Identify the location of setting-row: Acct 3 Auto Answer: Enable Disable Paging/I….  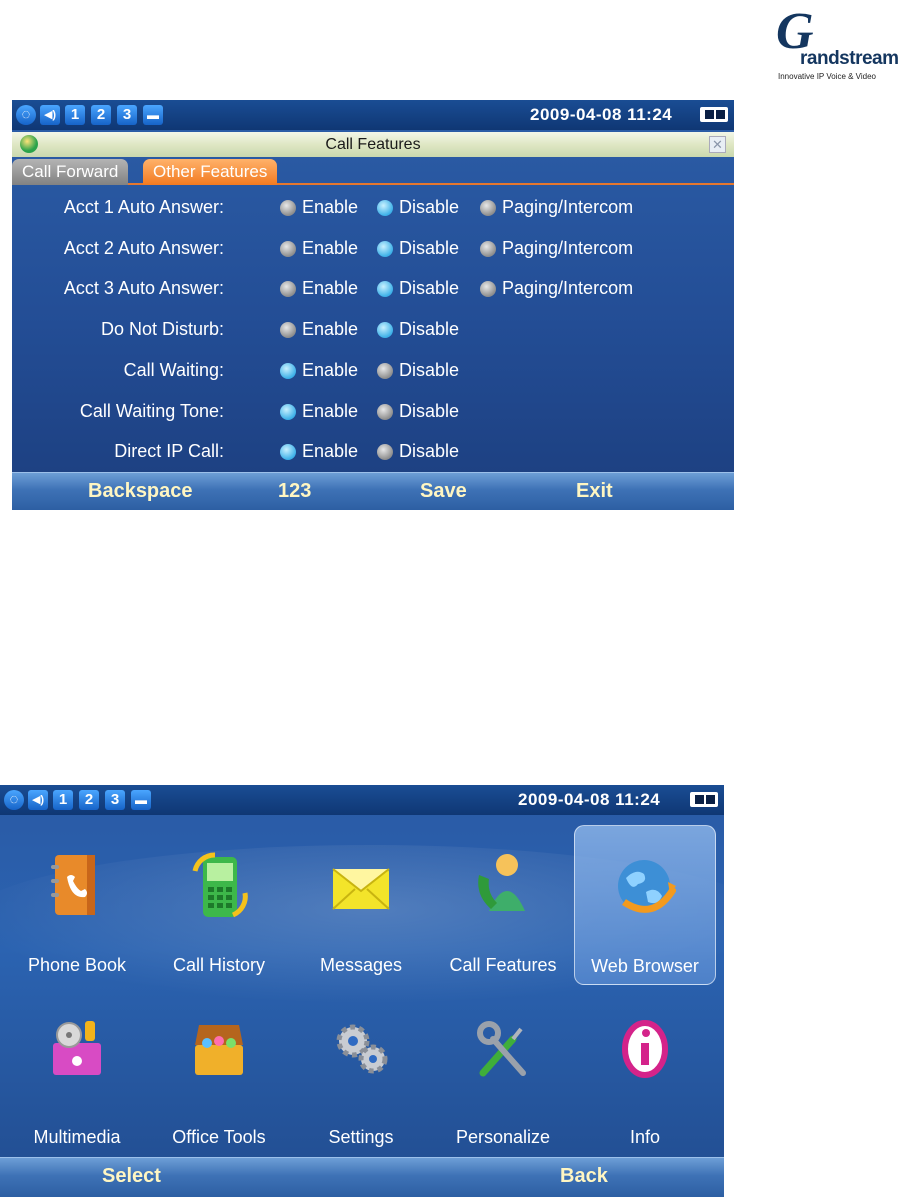
(373, 289).